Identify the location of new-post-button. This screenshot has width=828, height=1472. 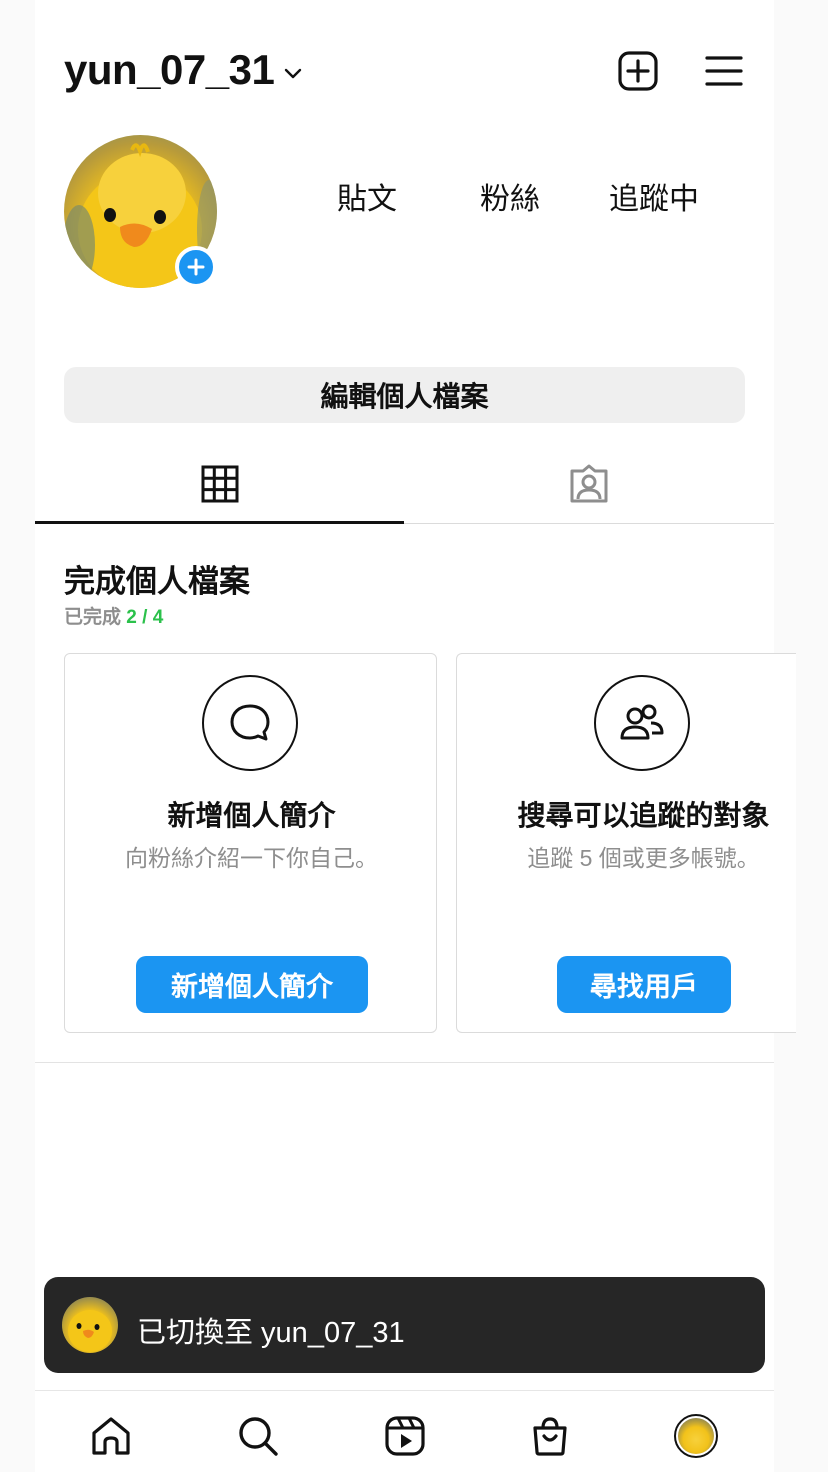
(638, 71).